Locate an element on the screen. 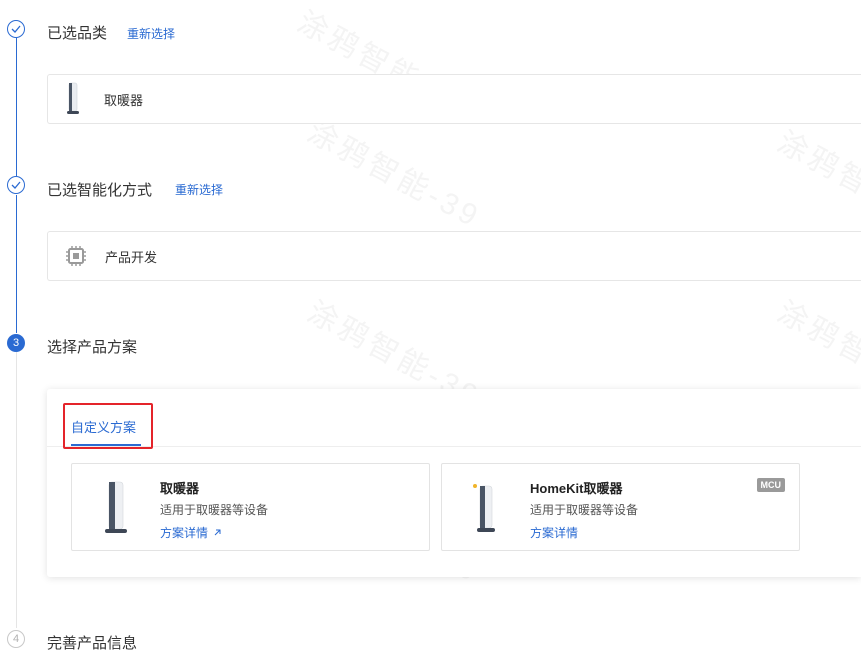 The image size is (861, 671). heater-icon is located at coordinates (73, 99).